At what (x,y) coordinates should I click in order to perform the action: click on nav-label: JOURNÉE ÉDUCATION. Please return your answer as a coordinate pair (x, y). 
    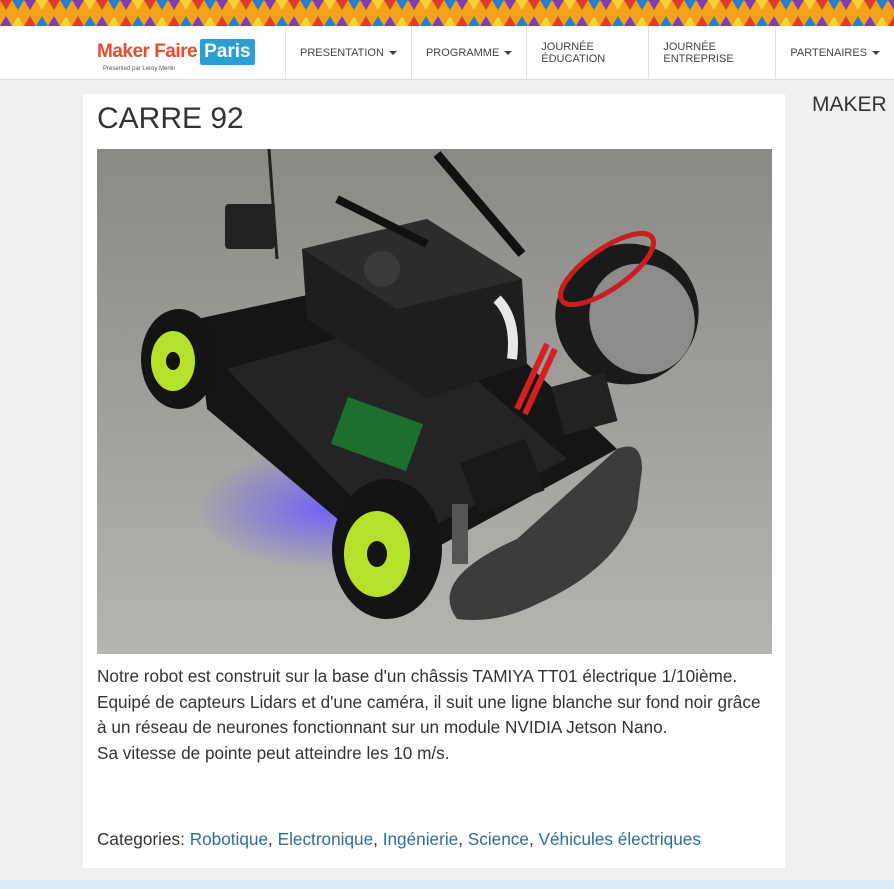
    Looking at the image, I should click on (573, 53).